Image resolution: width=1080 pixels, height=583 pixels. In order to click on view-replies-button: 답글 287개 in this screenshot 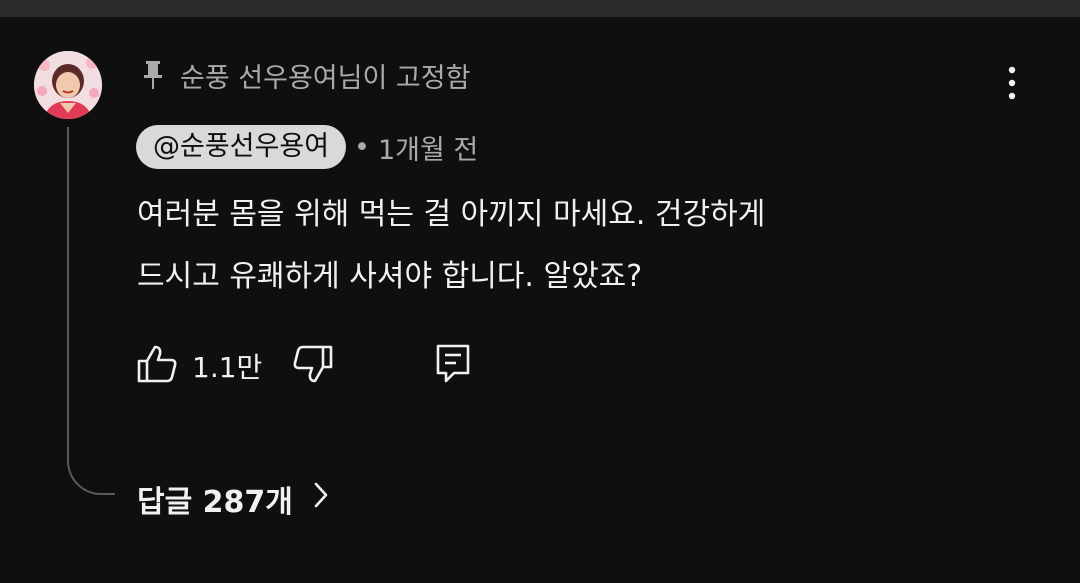, I will do `click(233, 499)`.